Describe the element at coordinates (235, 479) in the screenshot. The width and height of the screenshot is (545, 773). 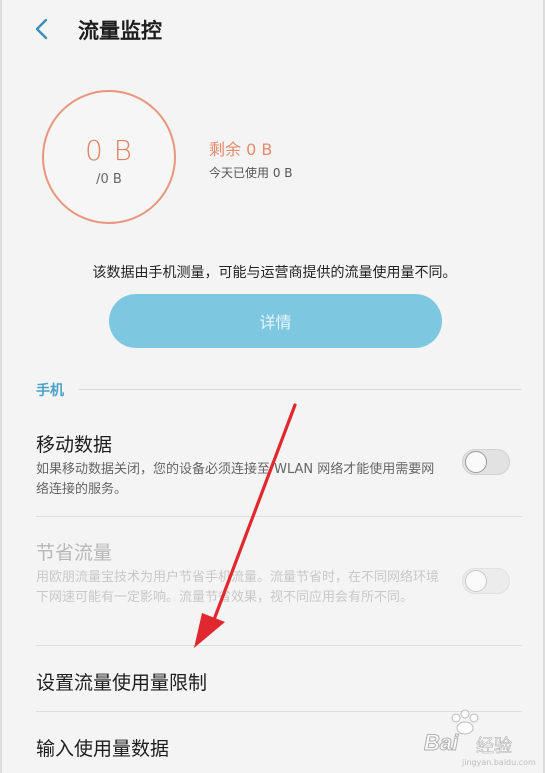
I see `mobile-data-desc: 如果移动数据关闭，您的设备必须连接至 WLAN 网络才能使用需要网络连接的服务。` at that location.